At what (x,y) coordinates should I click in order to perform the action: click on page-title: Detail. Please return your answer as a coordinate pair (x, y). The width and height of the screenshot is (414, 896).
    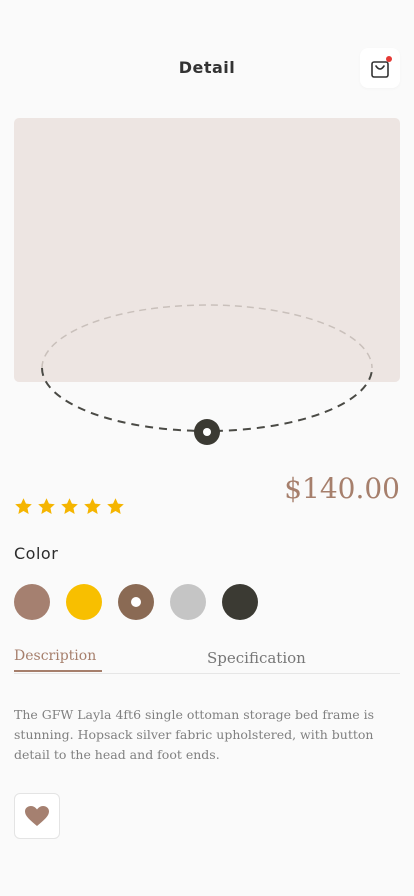
    Looking at the image, I should click on (207, 67).